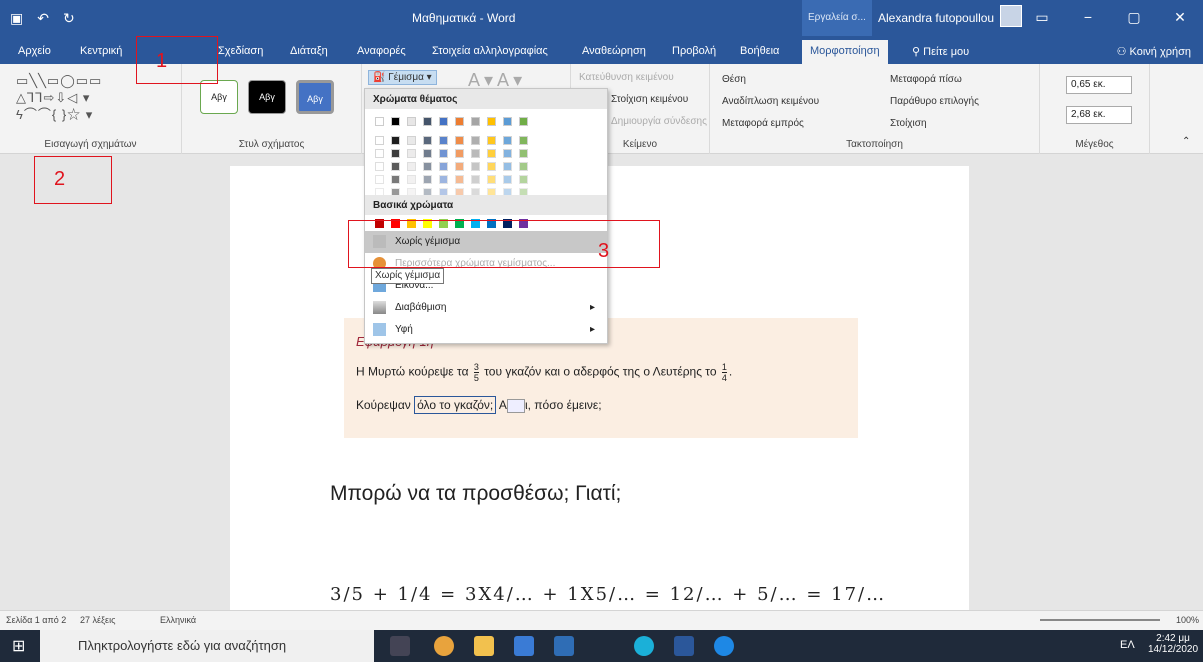  Describe the element at coordinates (16, 18) in the screenshot. I see `save-icon: ▣` at that location.